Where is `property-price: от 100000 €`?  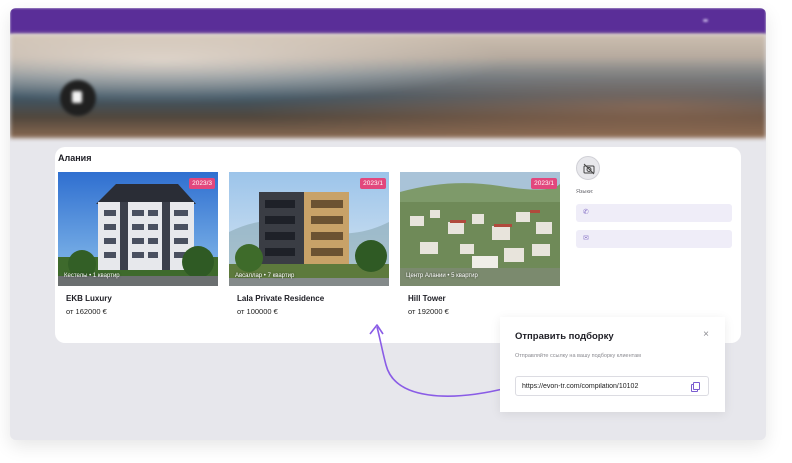
property-price: от 100000 € is located at coordinates (257, 311).